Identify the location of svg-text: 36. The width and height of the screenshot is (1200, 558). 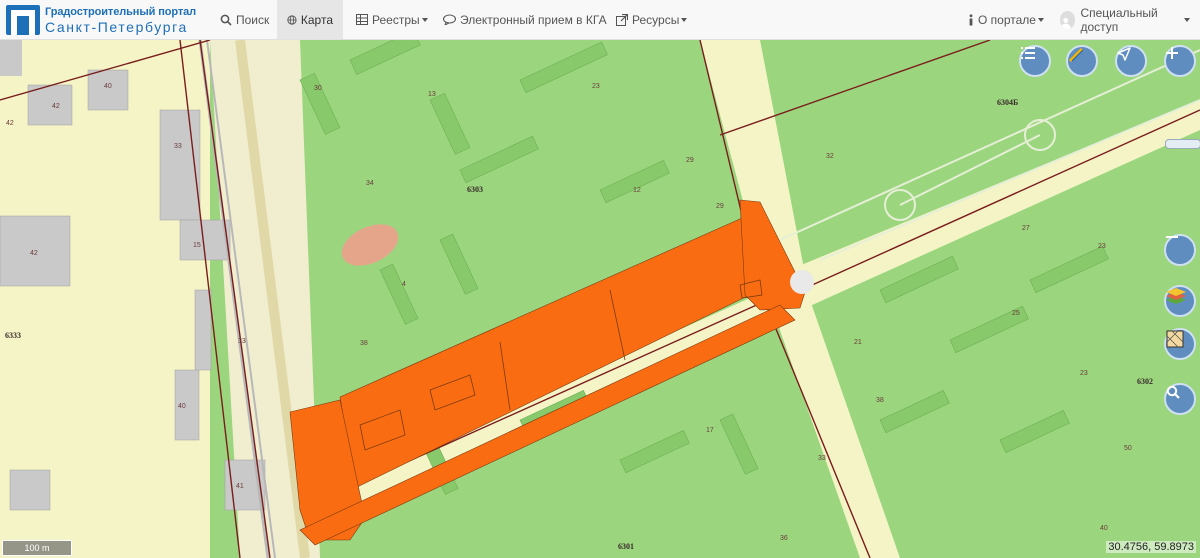
(784, 538).